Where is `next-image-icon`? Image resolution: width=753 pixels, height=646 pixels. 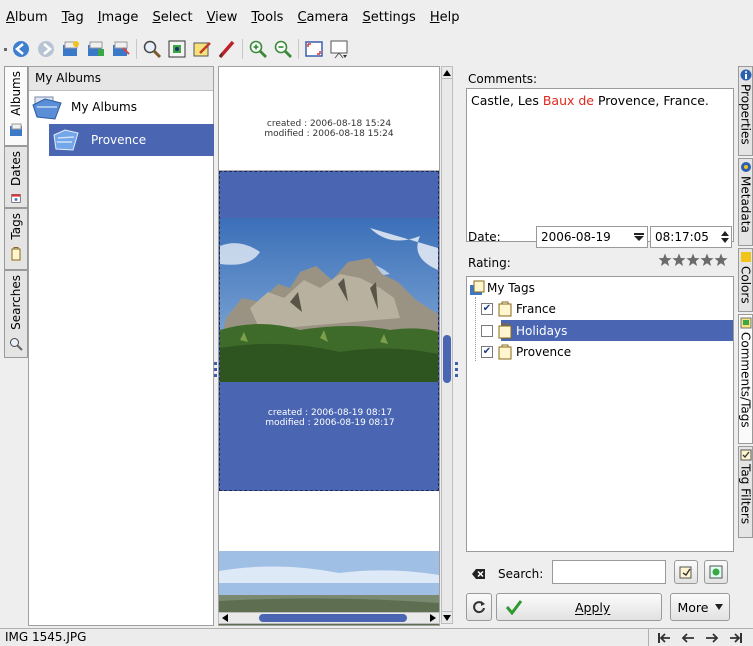
next-image-icon is located at coordinates (712, 638).